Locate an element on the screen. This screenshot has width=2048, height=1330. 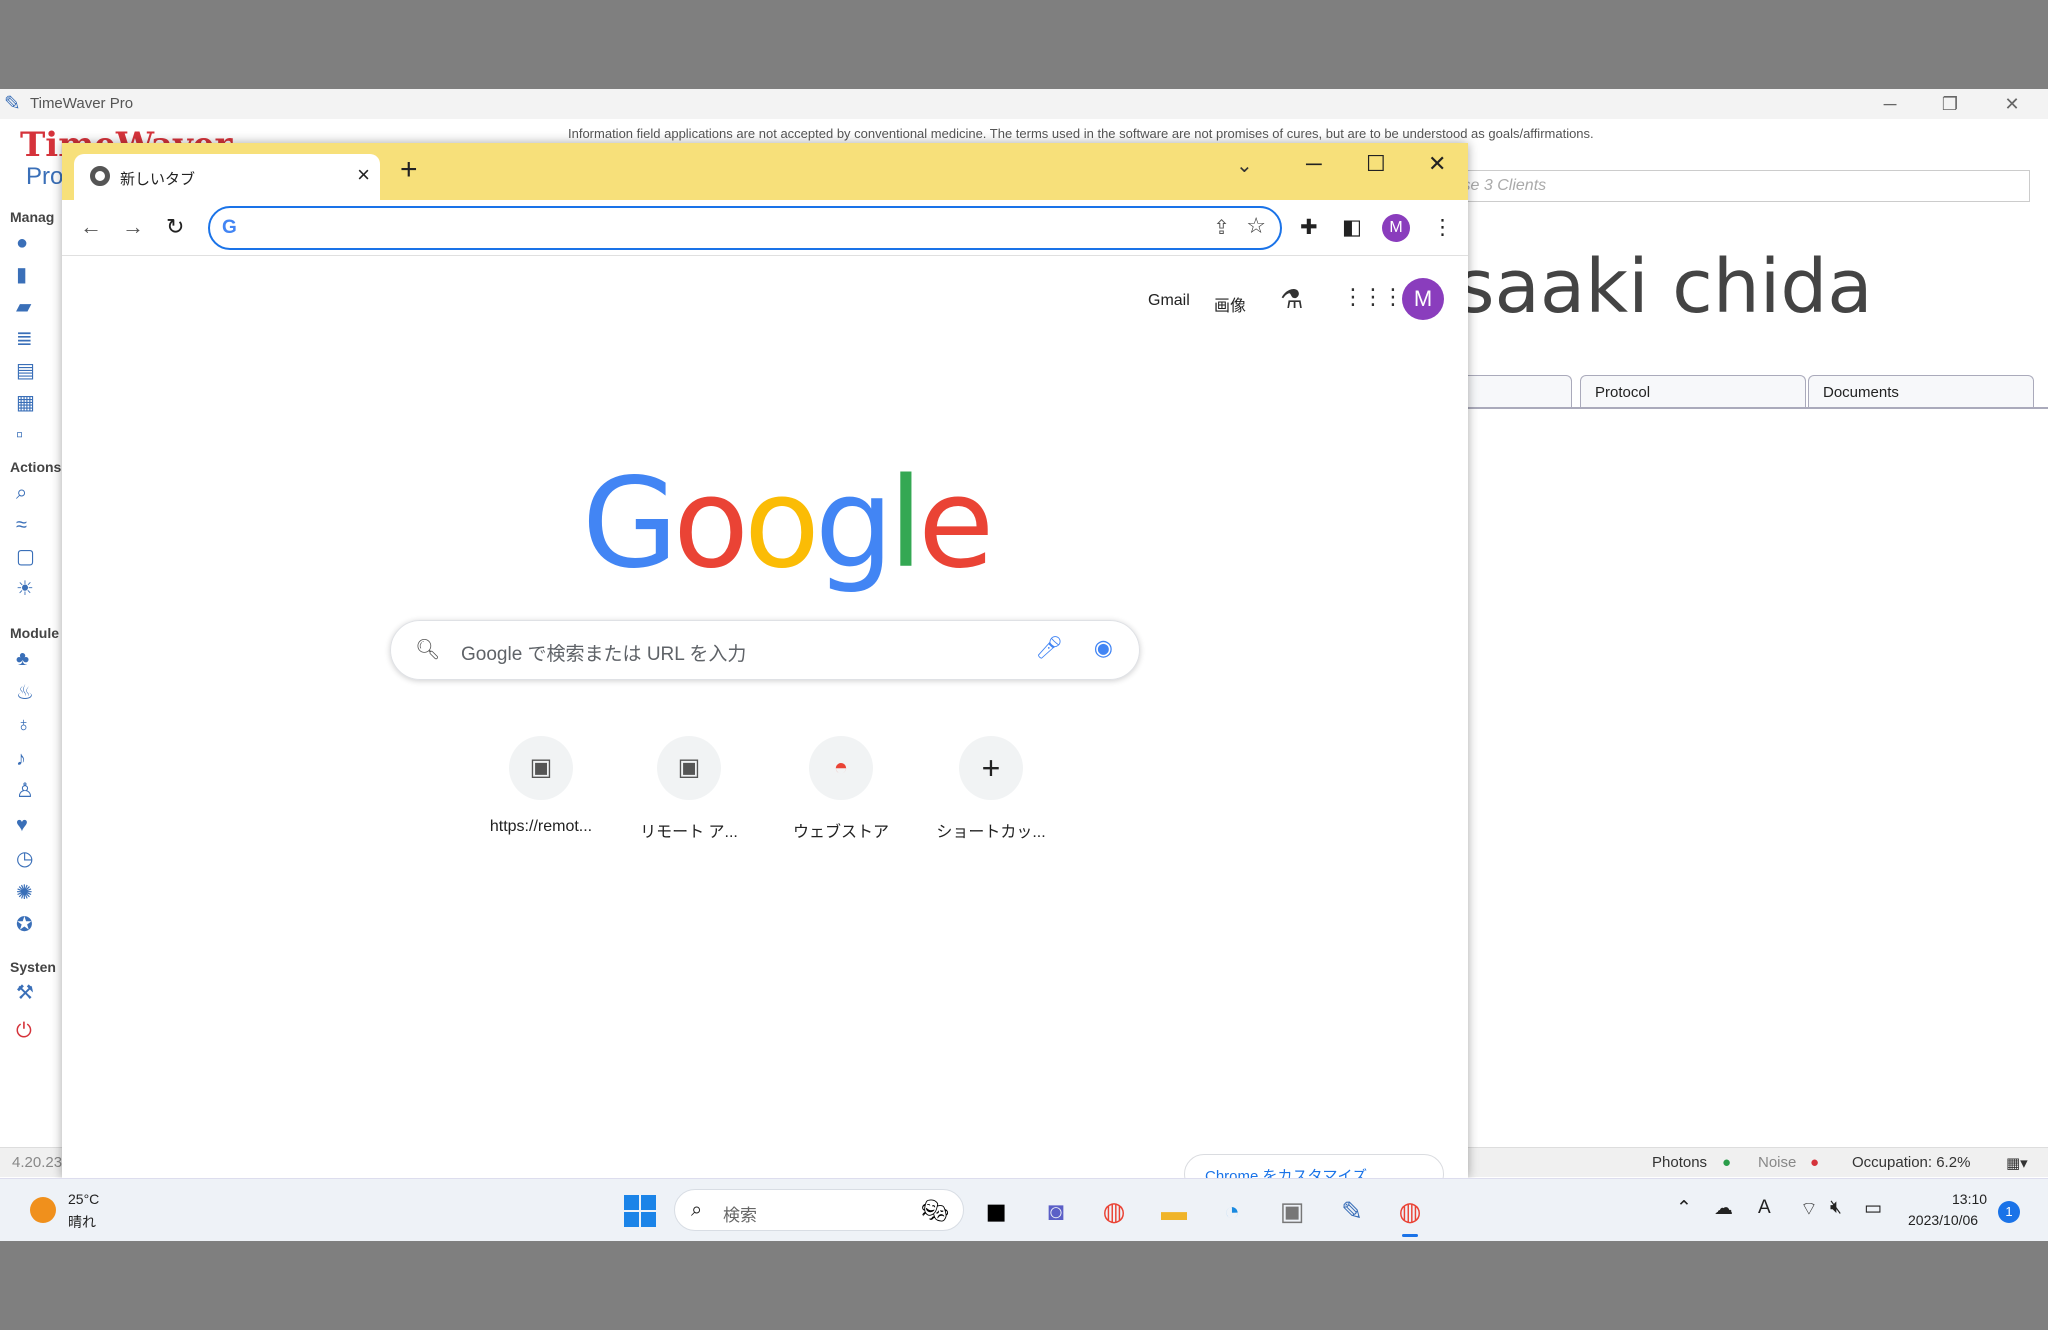
google-logo-letter: e is located at coordinates (956, 524).